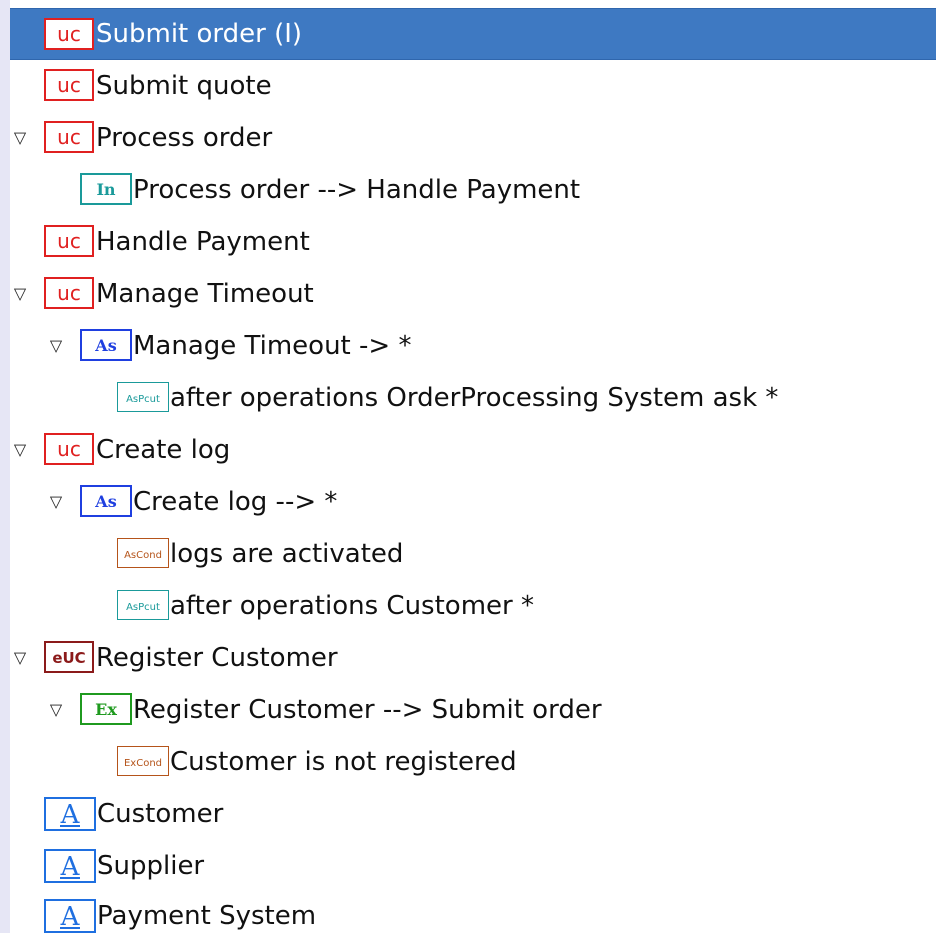 This screenshot has height=933, width=936. I want to click on svg-text: AsCond, so click(143, 555).